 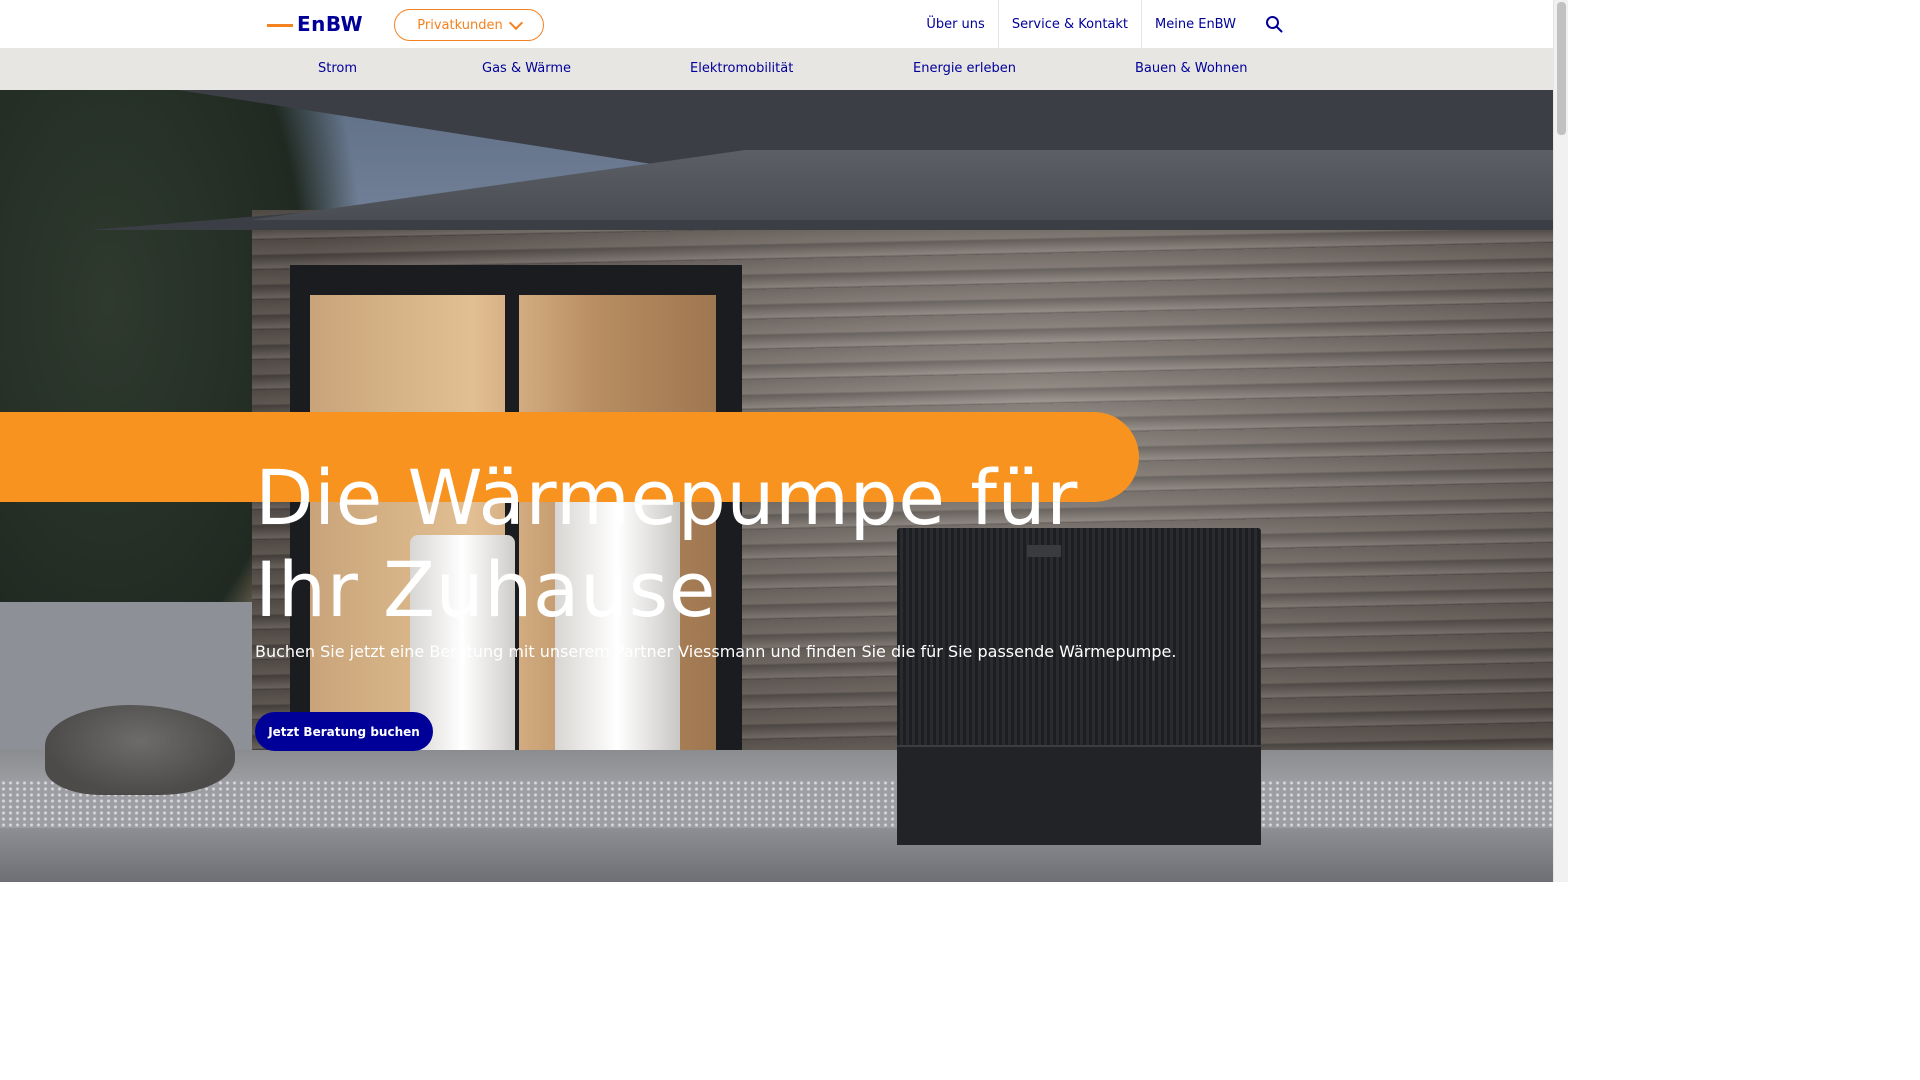 I want to click on search-button, so click(x=1274, y=24).